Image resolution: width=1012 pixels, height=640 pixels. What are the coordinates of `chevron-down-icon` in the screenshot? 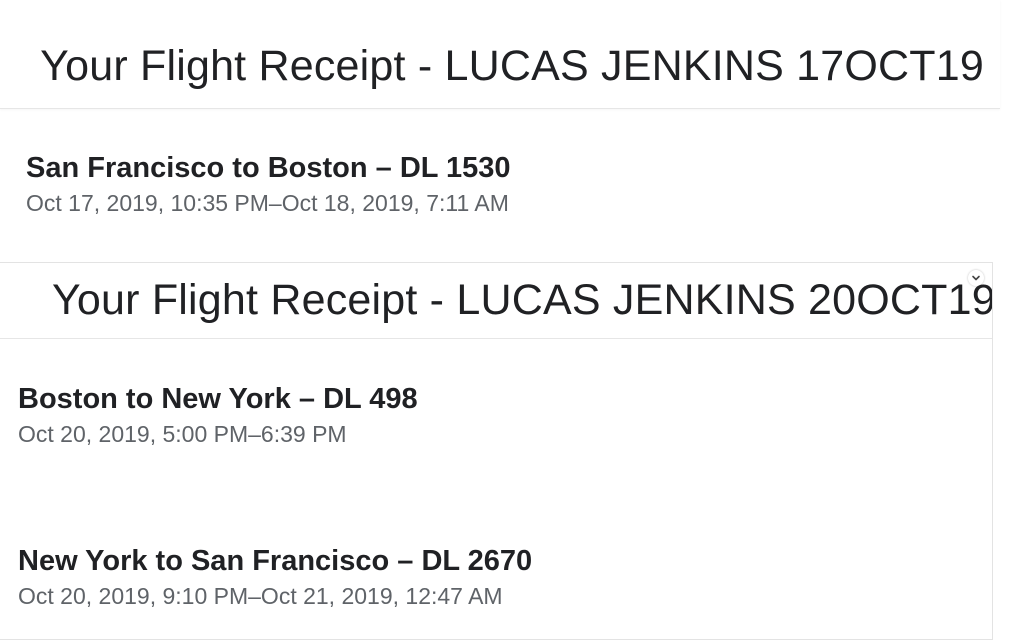 It's located at (976, 278).